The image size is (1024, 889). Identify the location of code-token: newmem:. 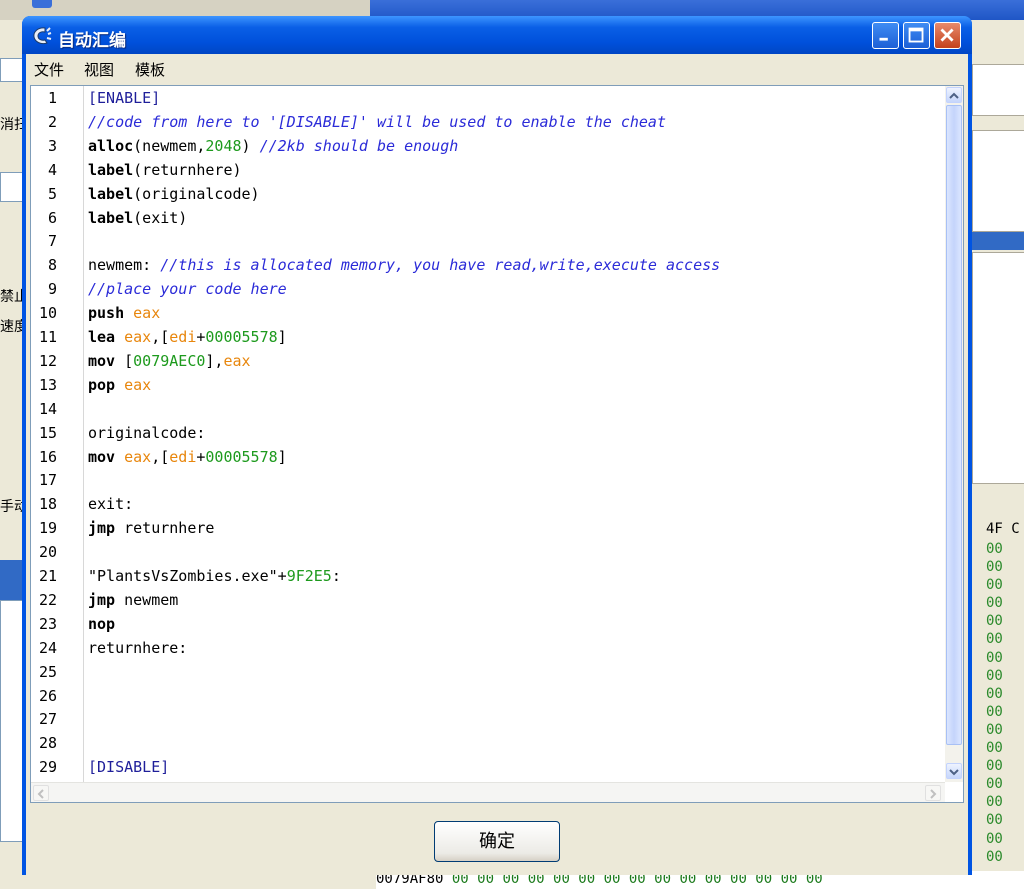
(124, 265).